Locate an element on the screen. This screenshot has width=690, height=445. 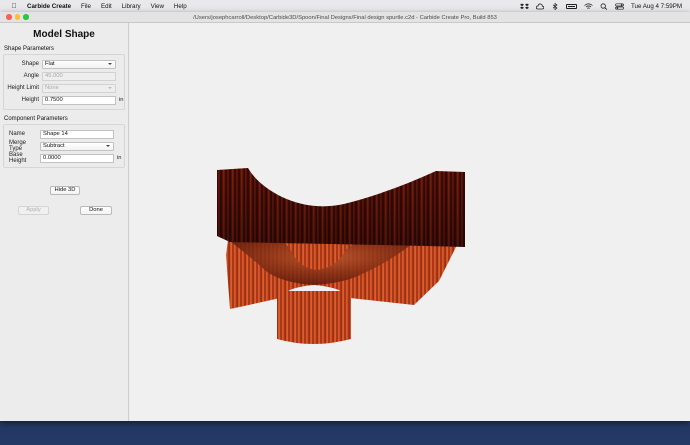
panel-title: Model Shape is located at coordinates (64, 34).